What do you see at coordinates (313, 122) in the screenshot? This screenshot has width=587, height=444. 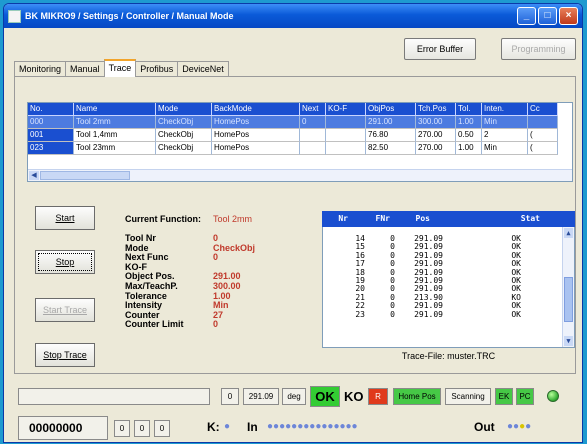 I see `table-cell: 0` at bounding box center [313, 122].